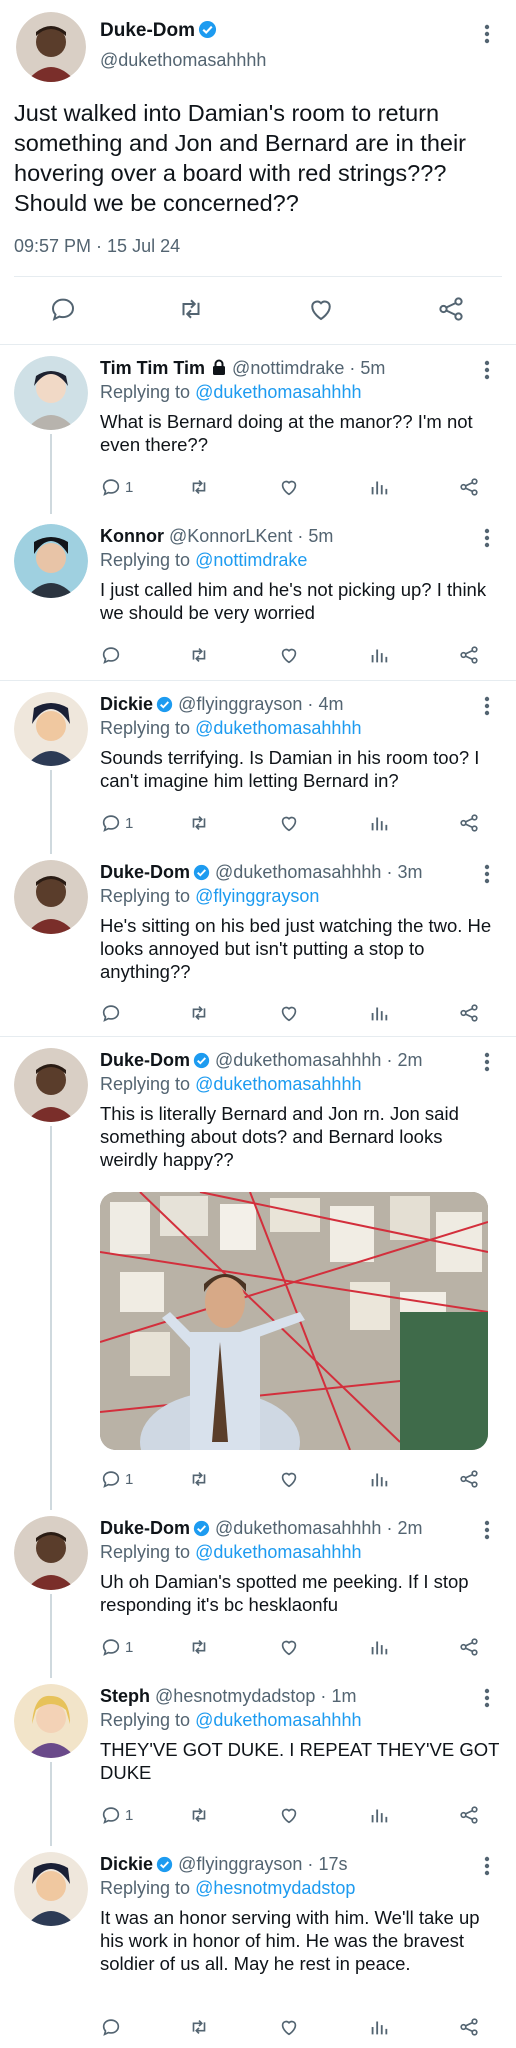 This screenshot has width=516, height=2048. I want to click on reply-header: Duke-Dom @dukethomasahhhh · 2m, so click(261, 1528).